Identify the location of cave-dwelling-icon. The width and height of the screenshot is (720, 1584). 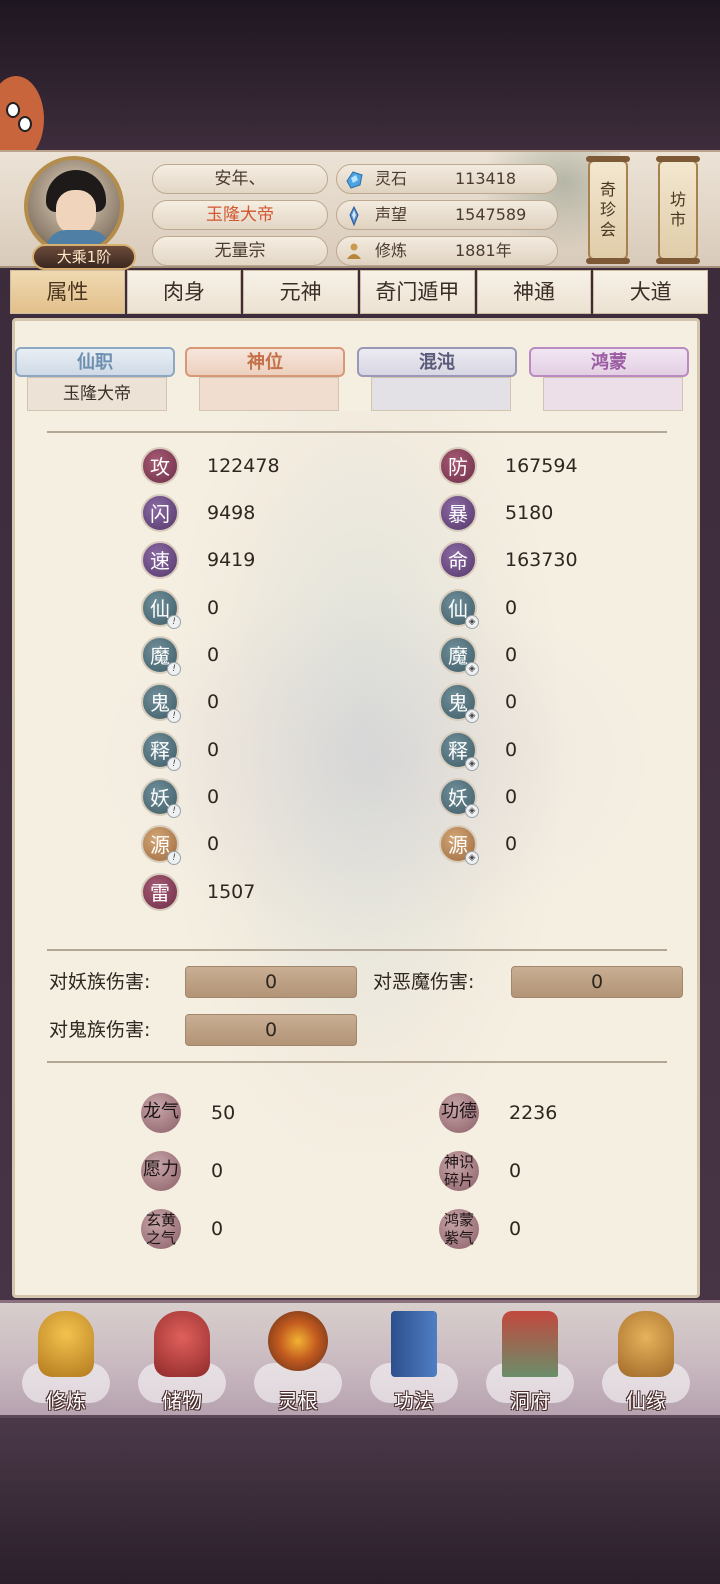
(530, 1344).